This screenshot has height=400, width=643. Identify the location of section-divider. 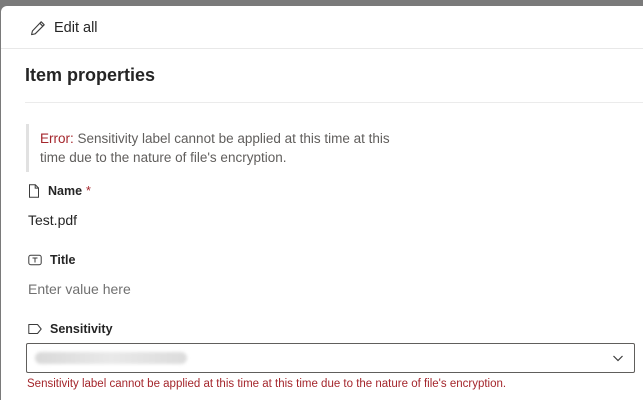
(334, 102).